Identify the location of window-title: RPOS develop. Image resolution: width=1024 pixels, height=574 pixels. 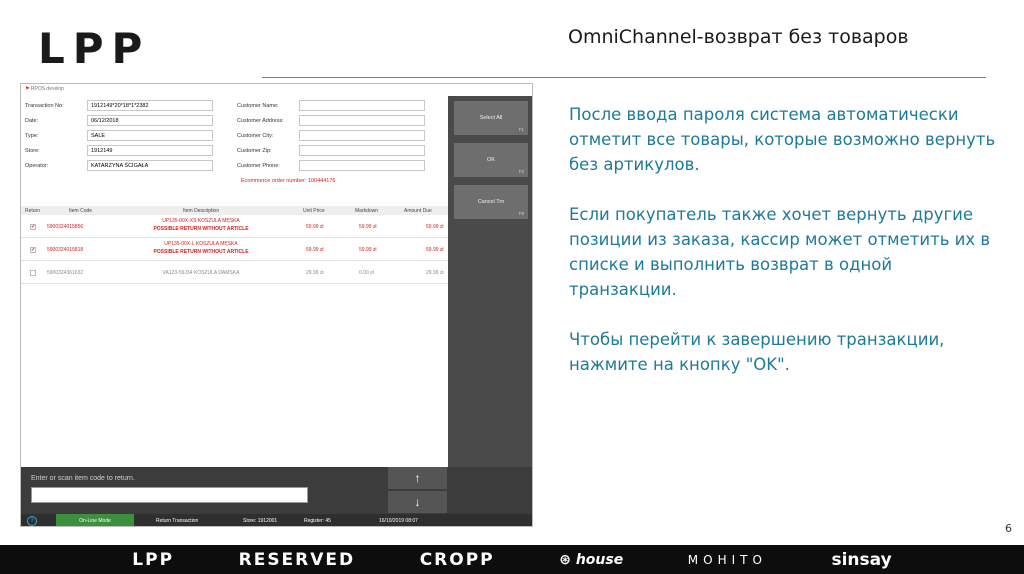
(47, 89).